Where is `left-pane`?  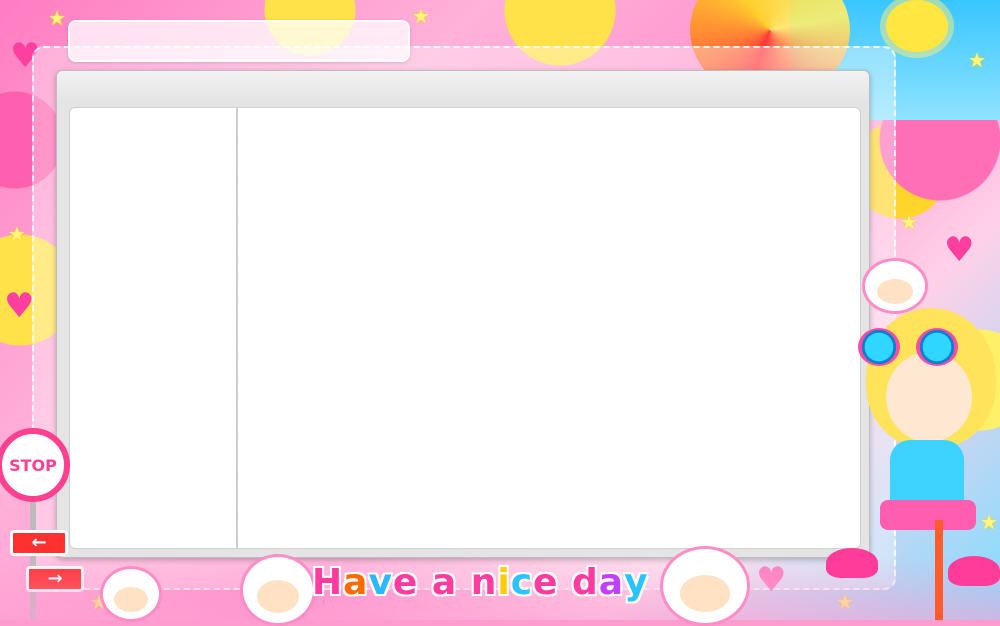 left-pane is located at coordinates (153, 328).